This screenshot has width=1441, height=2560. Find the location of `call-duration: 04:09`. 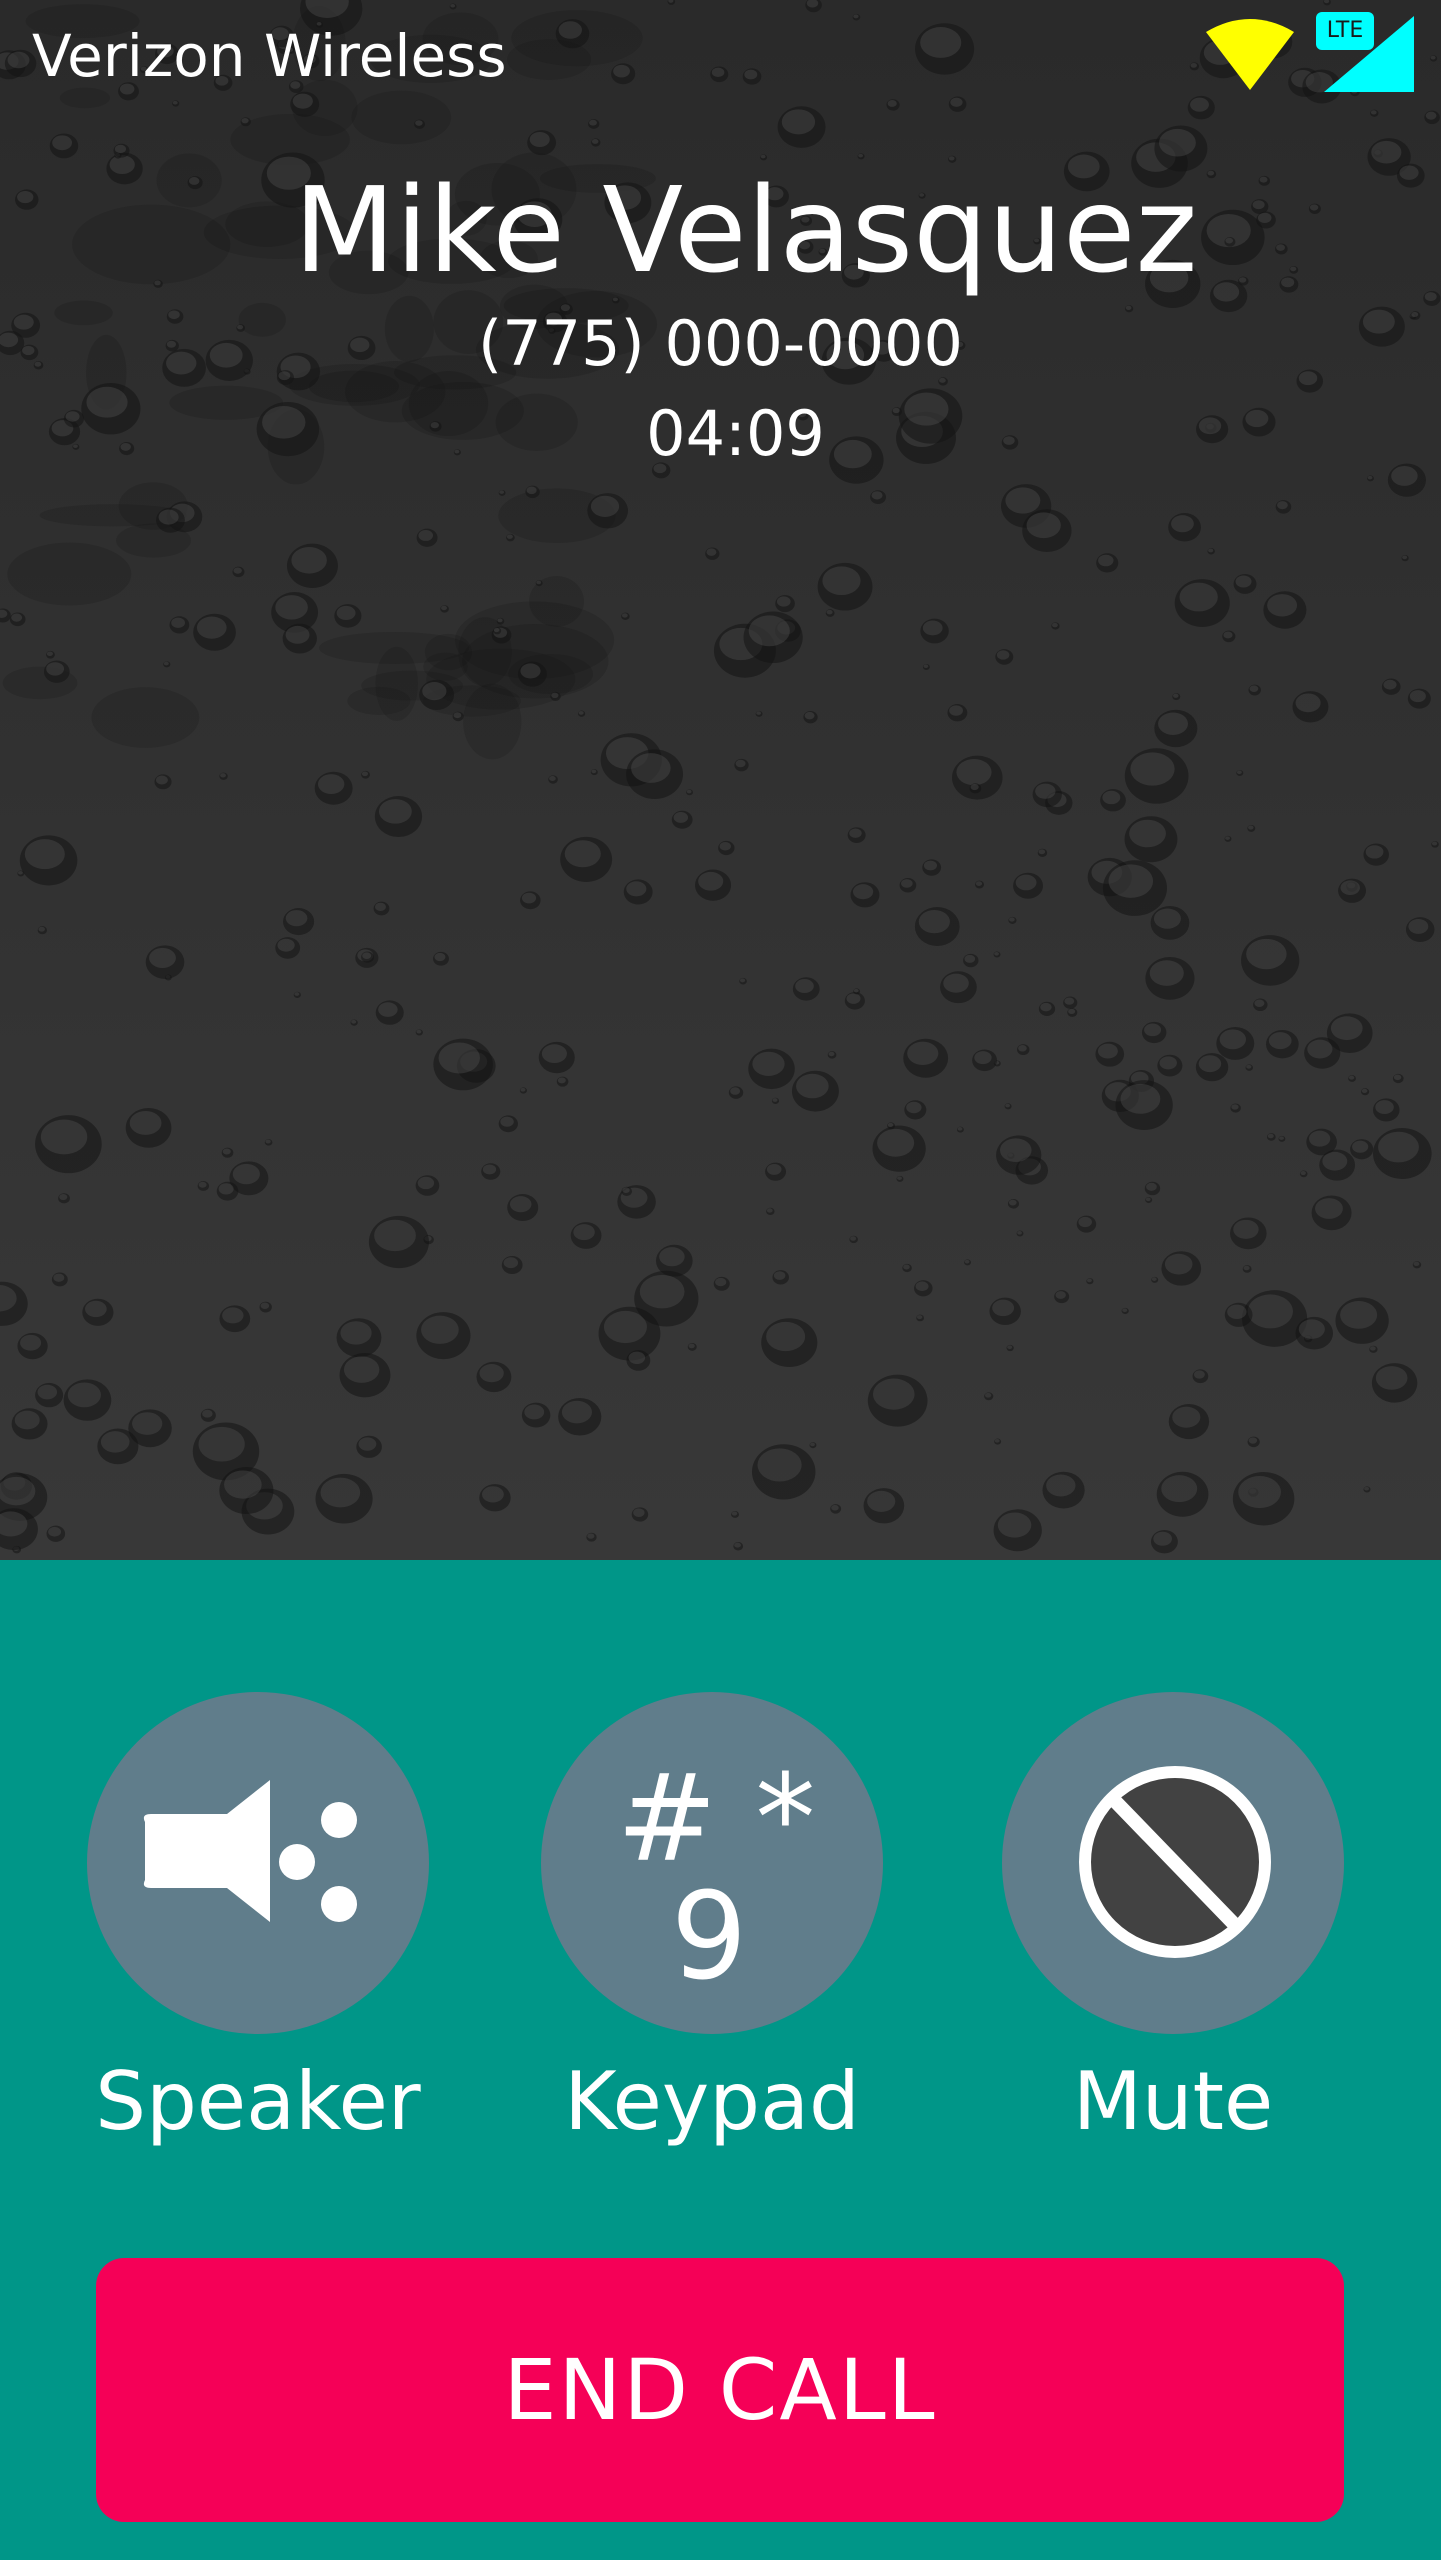

call-duration: 04:09 is located at coordinates (735, 433).